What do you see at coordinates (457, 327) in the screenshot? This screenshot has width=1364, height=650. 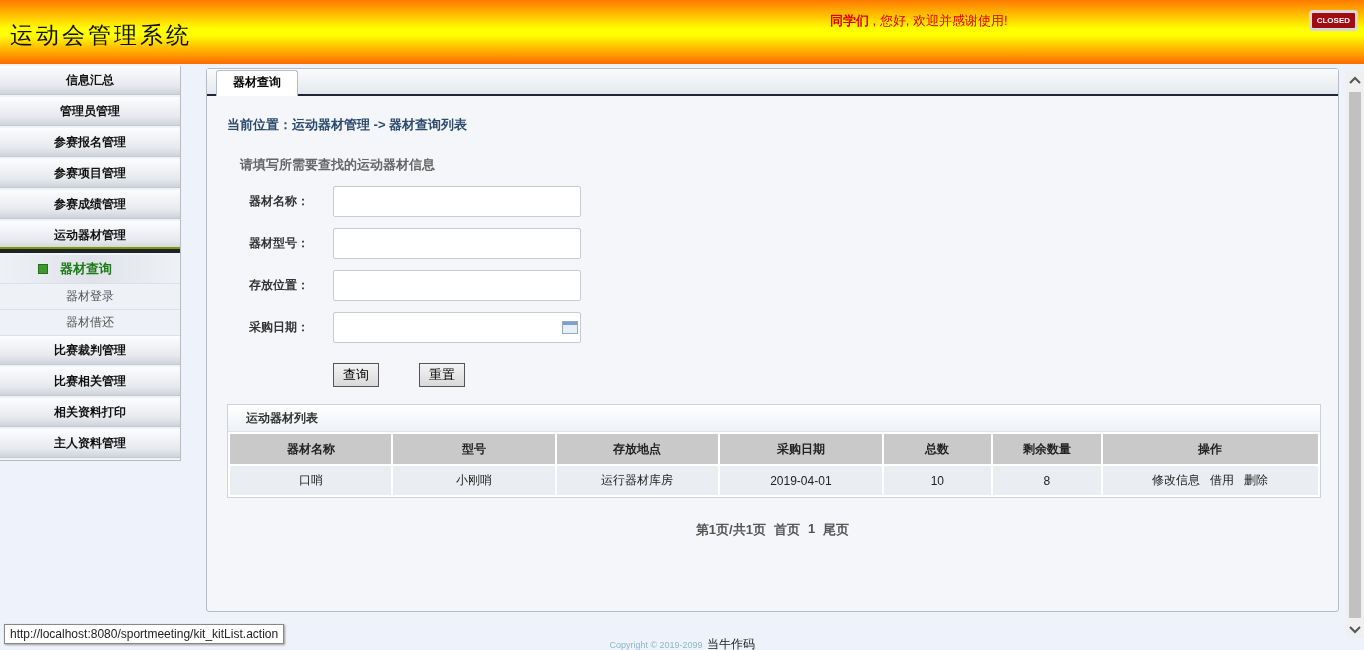 I see `date-field` at bounding box center [457, 327].